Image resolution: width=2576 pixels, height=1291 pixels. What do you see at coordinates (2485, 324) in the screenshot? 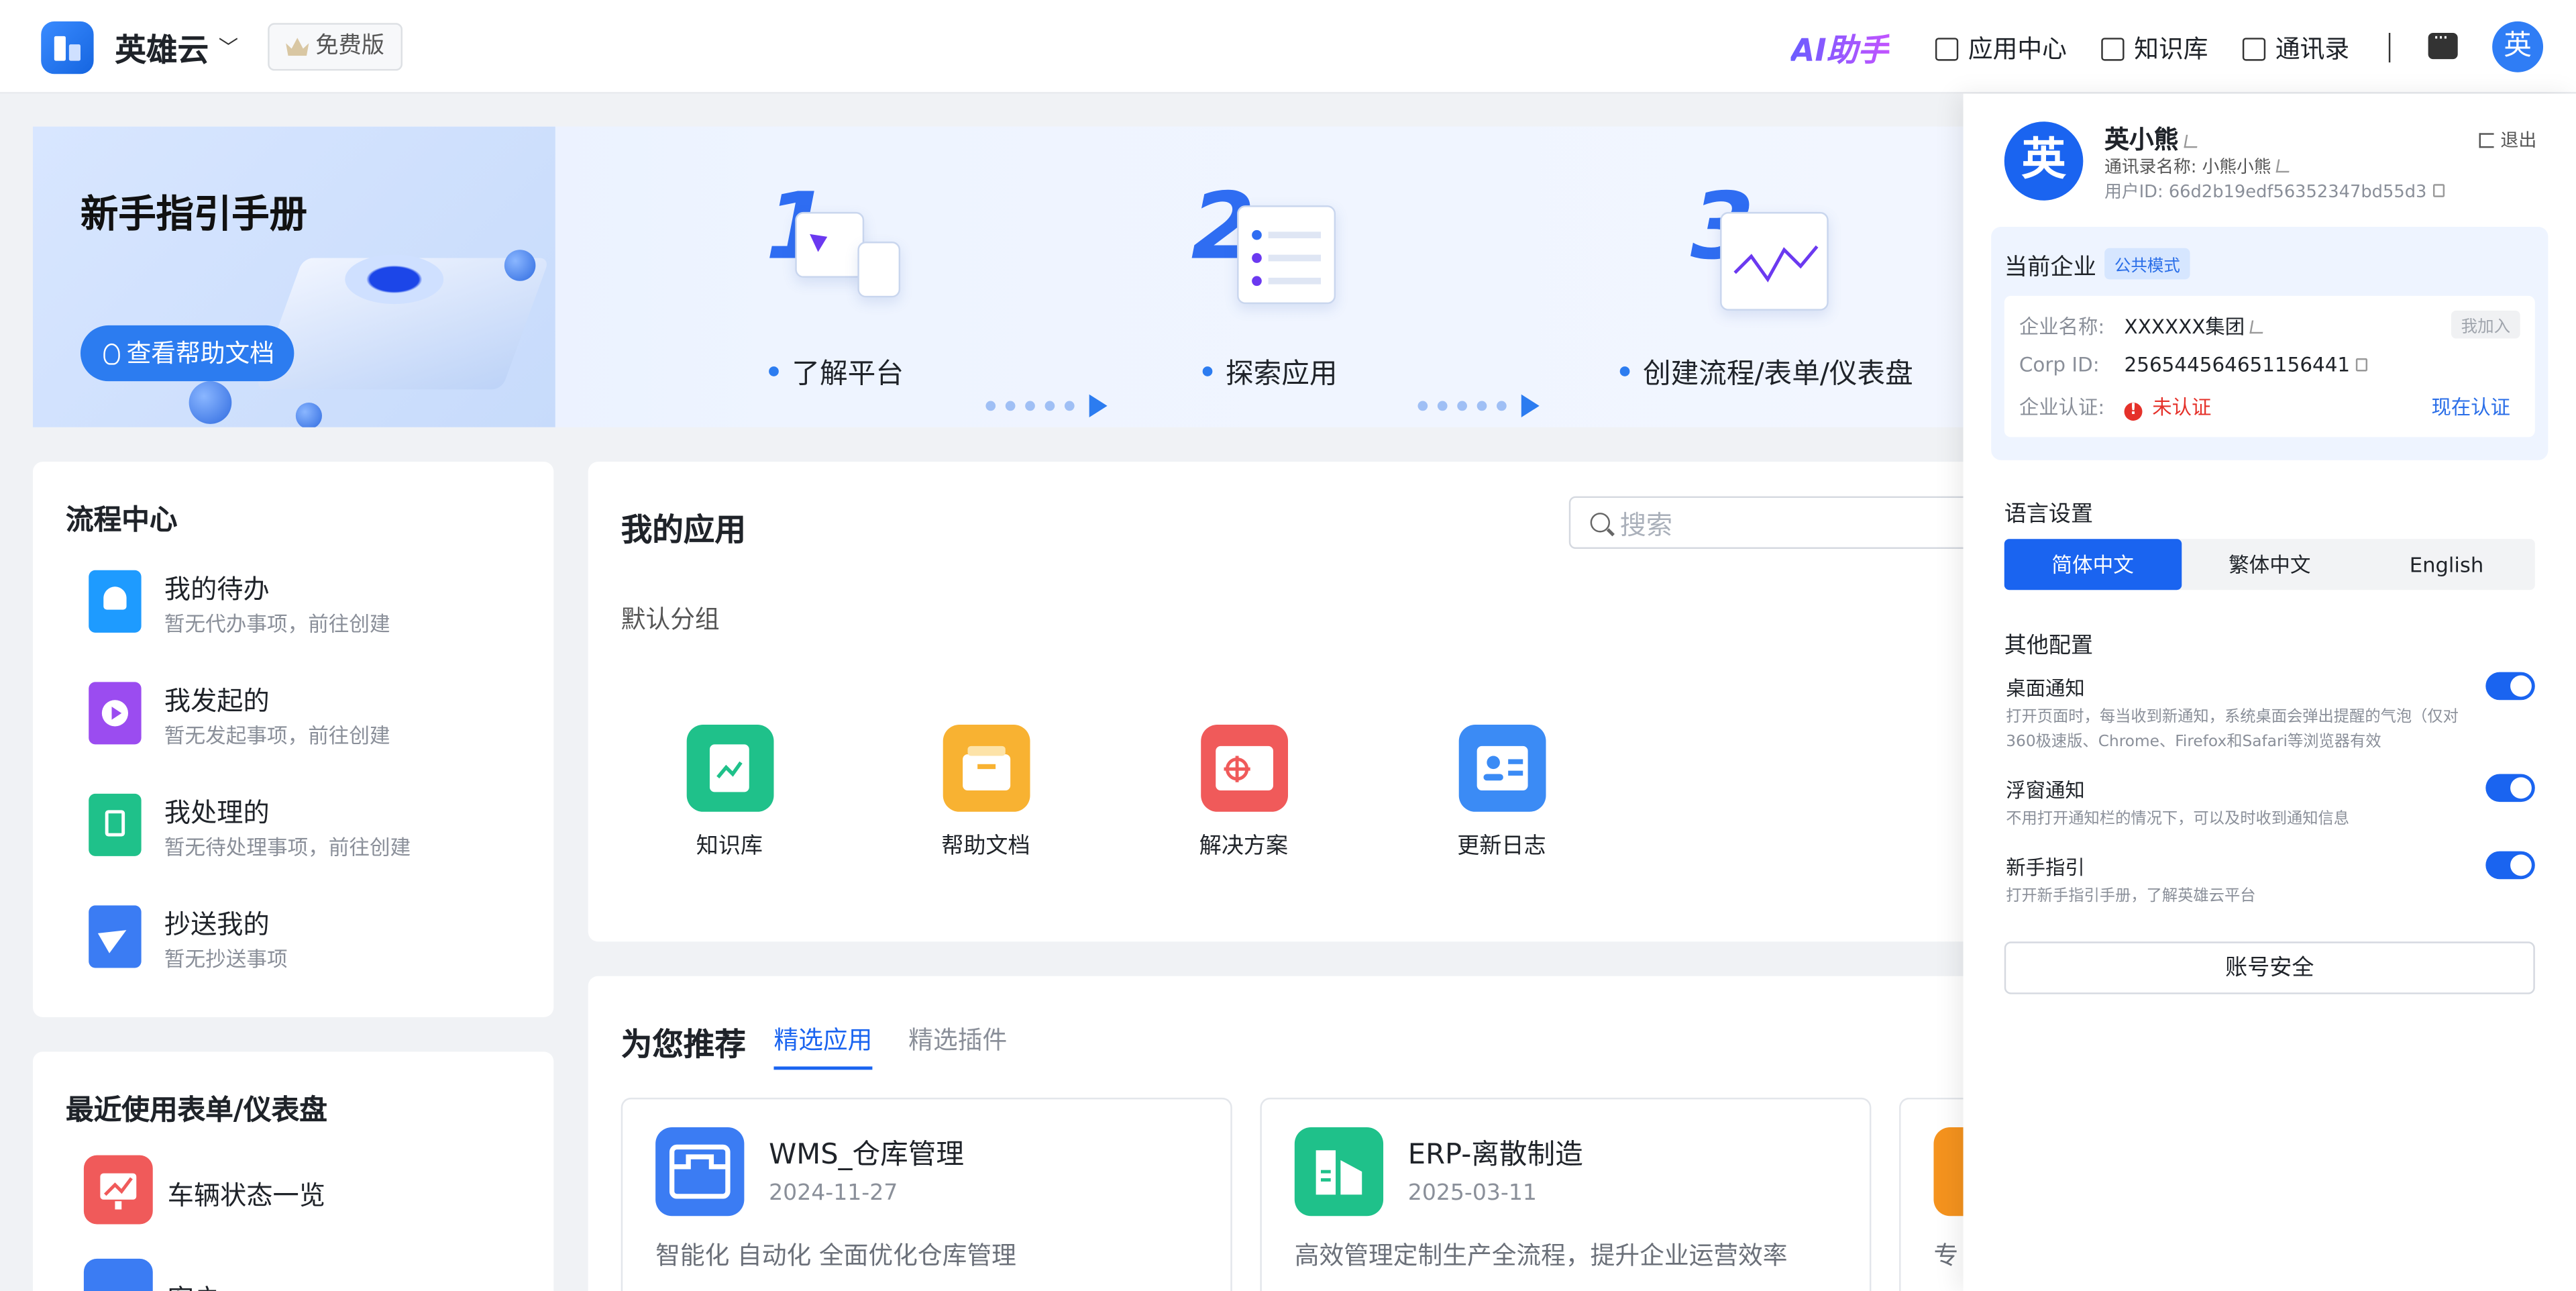
I see `joined-badge: 我加入` at bounding box center [2485, 324].